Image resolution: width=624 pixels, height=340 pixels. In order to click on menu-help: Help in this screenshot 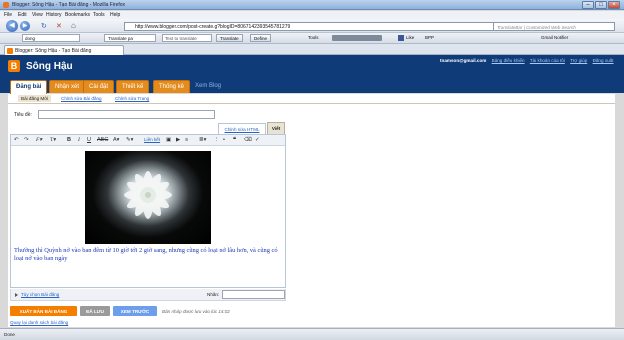, I will do `click(115, 15)`.